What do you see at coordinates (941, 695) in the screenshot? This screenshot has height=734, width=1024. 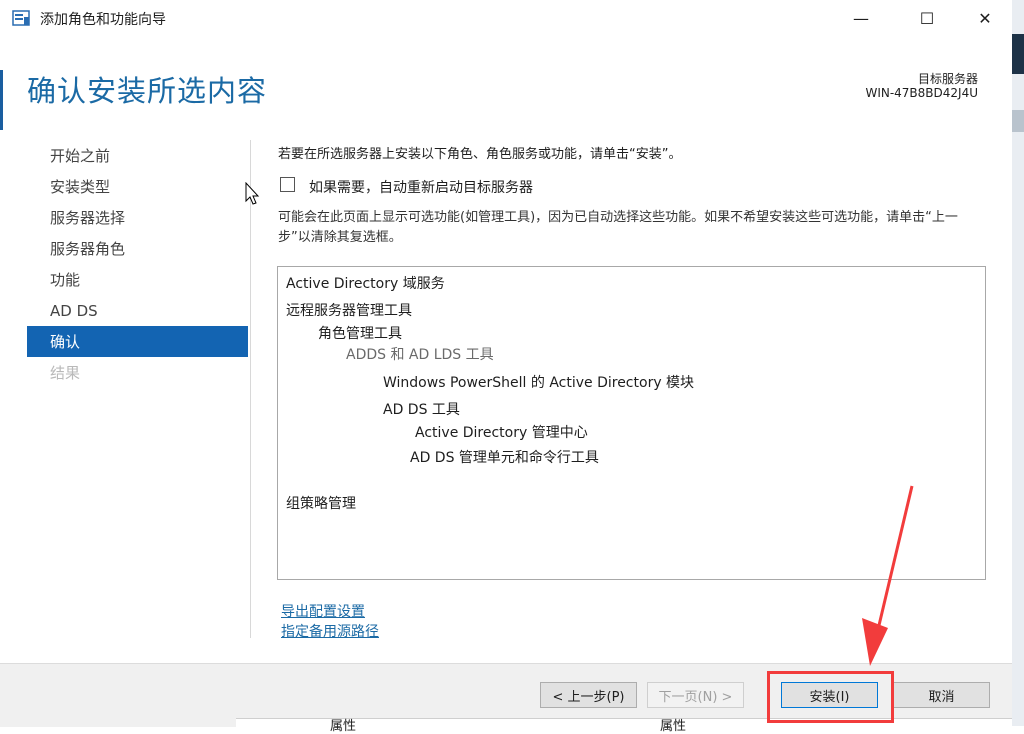 I see `cancel-button: 取消` at bounding box center [941, 695].